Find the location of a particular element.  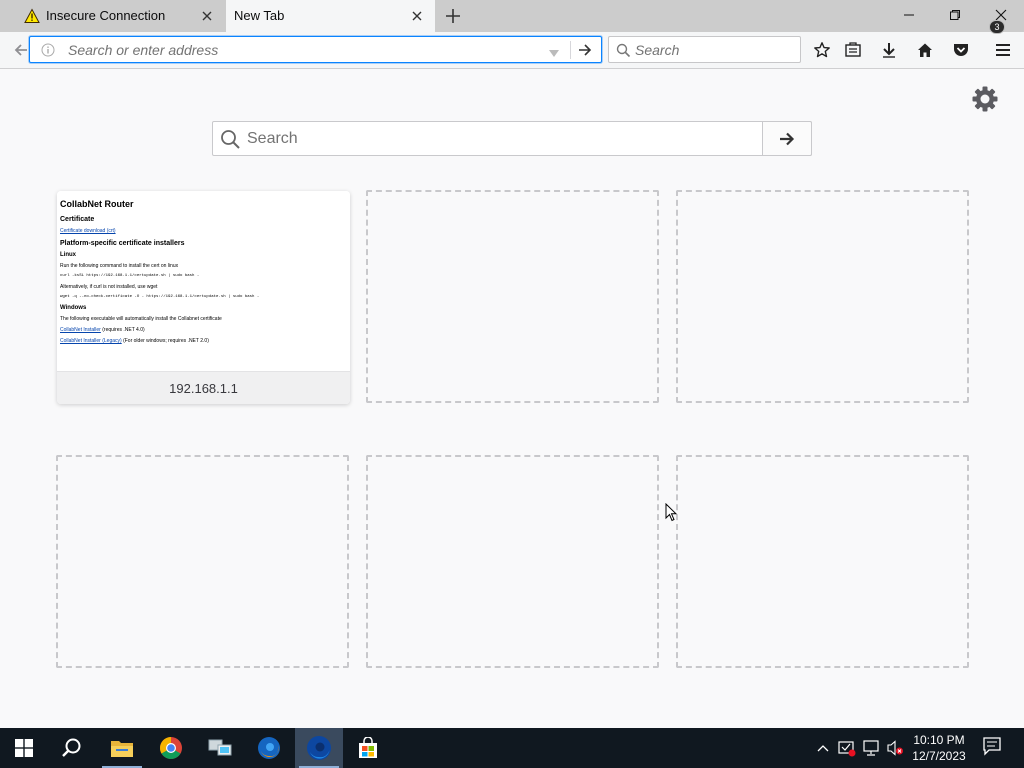

store-icon is located at coordinates (368, 748).